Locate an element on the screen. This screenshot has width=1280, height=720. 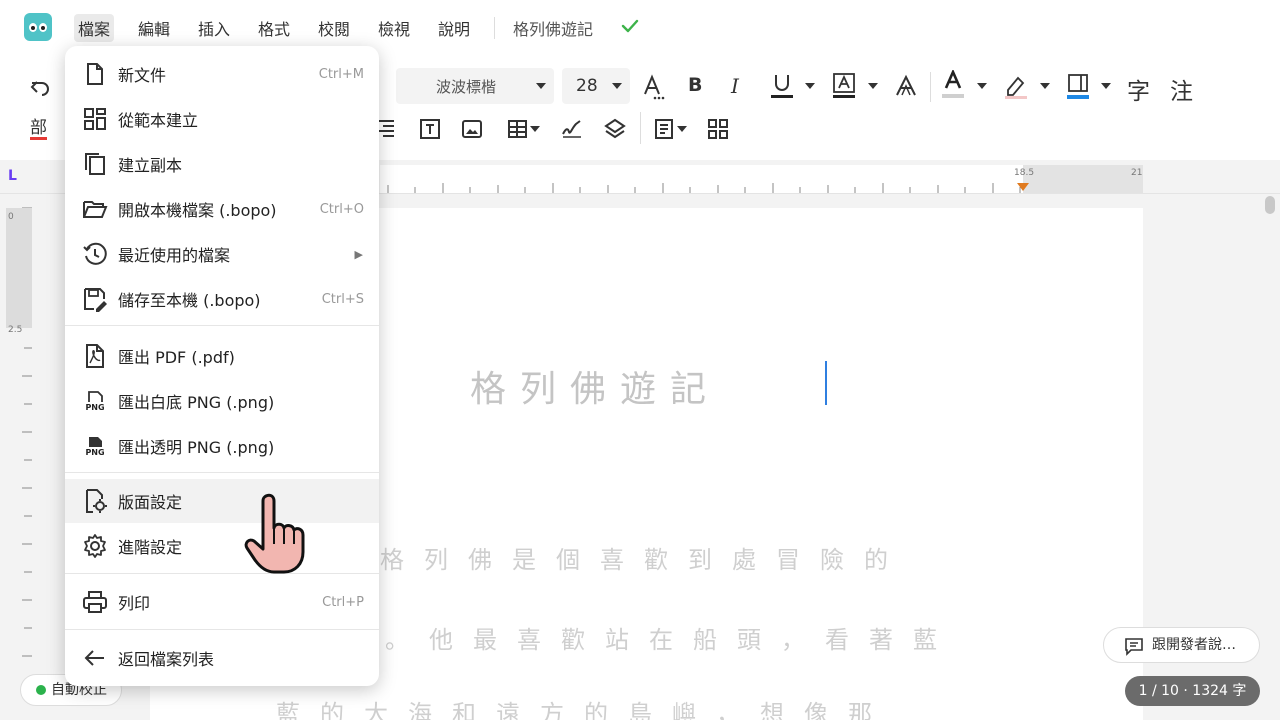
menu-export-pdf: 匯出 PDF (.pdf) is located at coordinates (222, 356).